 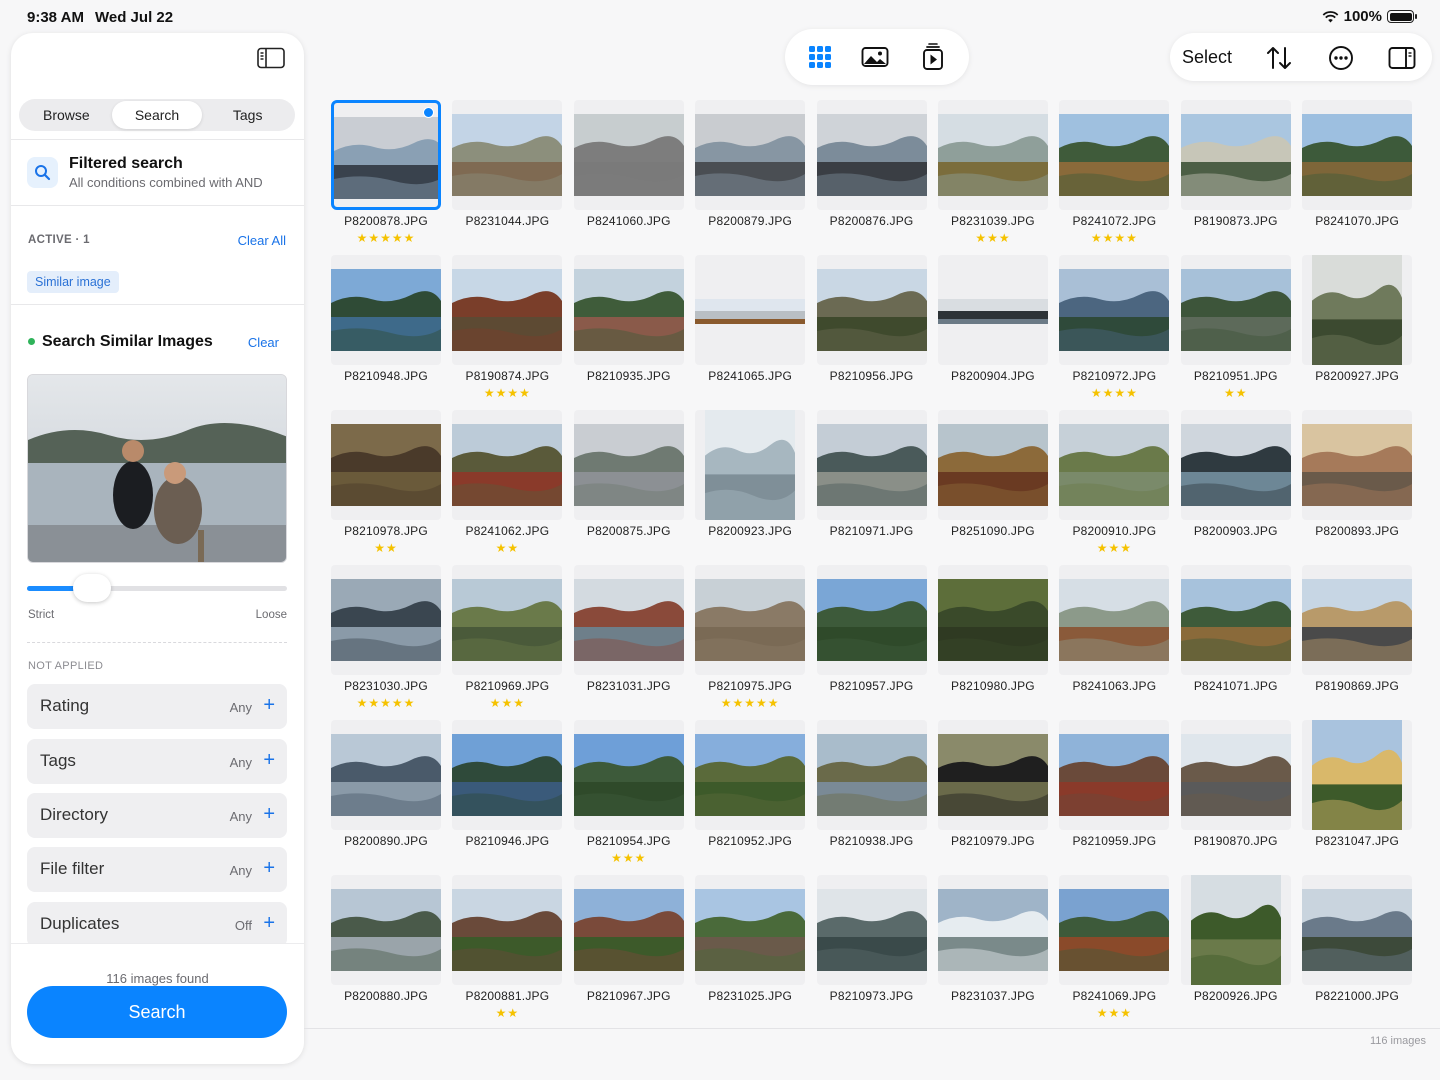 What do you see at coordinates (247, 115) in the screenshot?
I see `tab-tags: Tags` at bounding box center [247, 115].